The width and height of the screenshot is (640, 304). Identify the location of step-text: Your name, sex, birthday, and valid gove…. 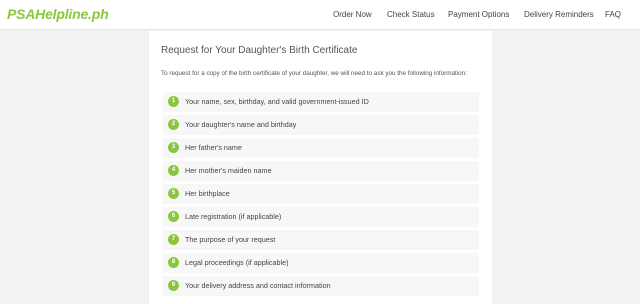
(277, 101).